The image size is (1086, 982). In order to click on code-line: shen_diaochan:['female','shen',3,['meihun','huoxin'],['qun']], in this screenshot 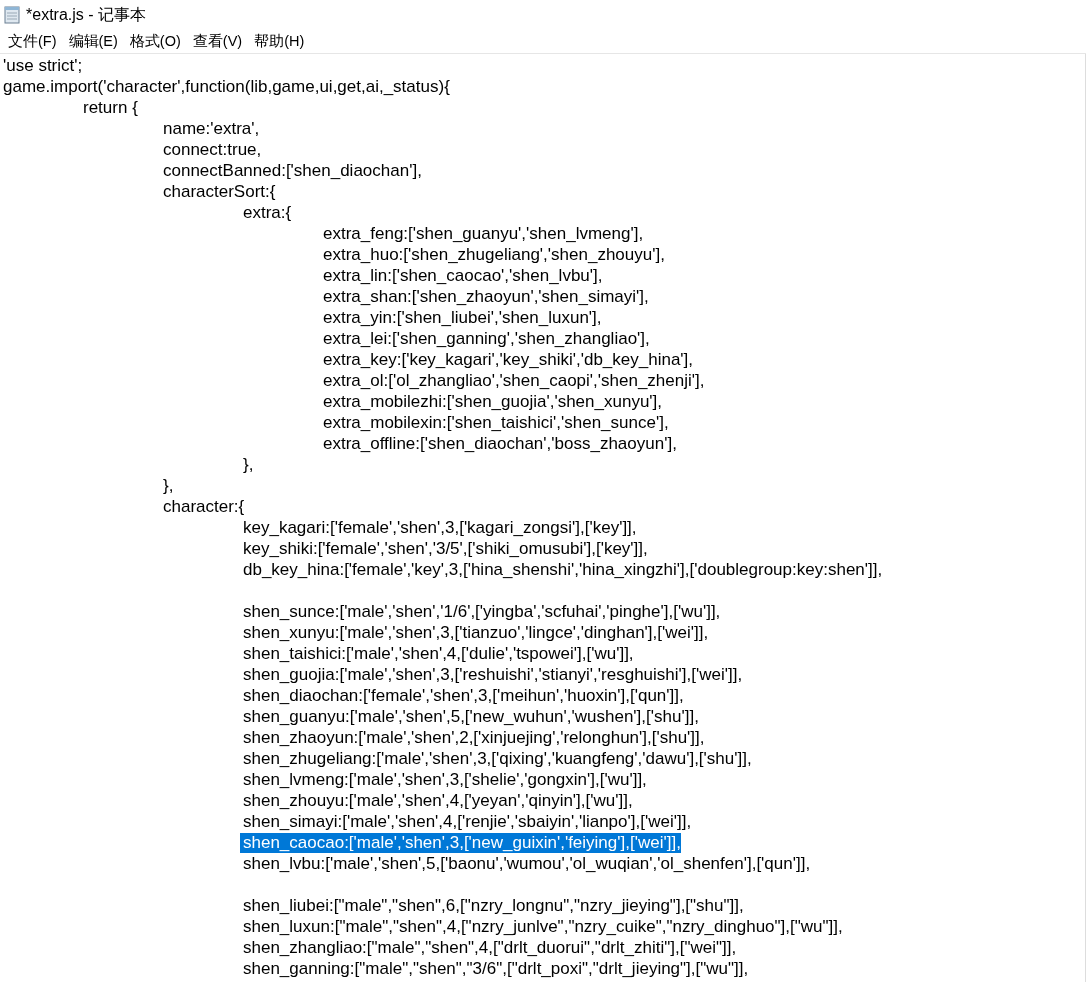, I will do `click(463, 695)`.